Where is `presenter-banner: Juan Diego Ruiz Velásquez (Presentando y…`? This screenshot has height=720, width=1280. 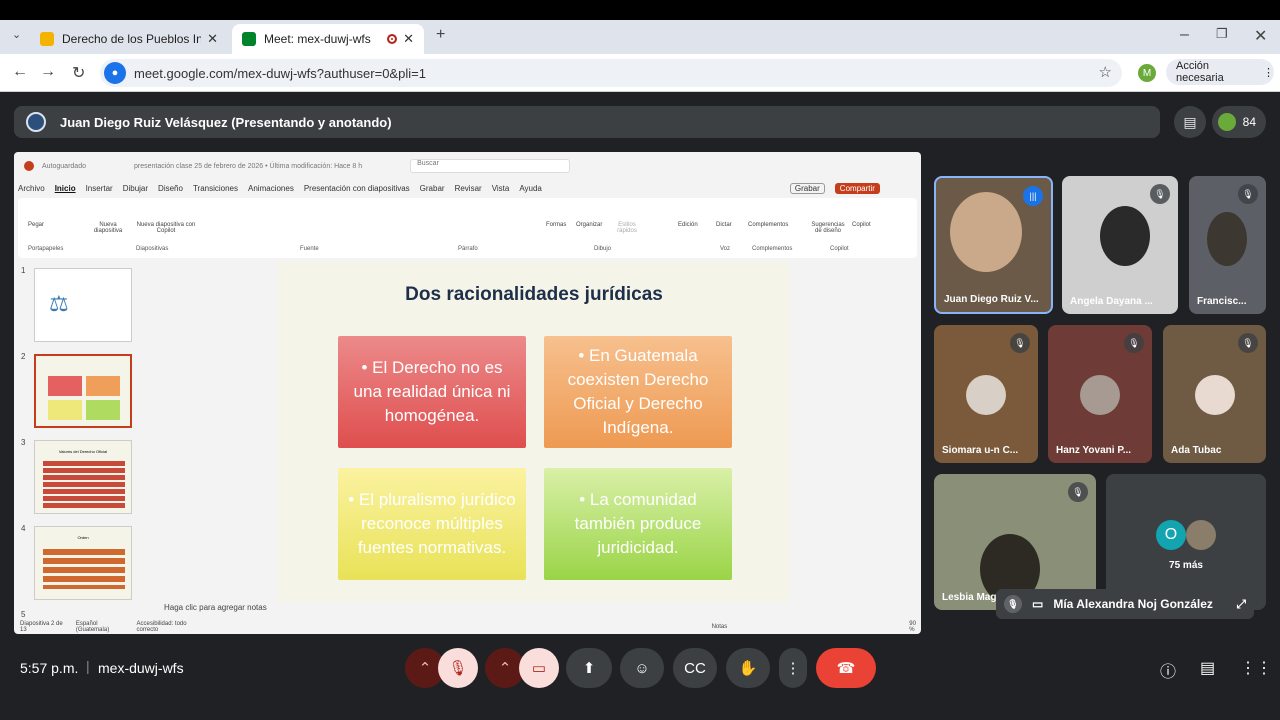 presenter-banner: Juan Diego Ruiz Velásquez (Presentando y… is located at coordinates (587, 122).